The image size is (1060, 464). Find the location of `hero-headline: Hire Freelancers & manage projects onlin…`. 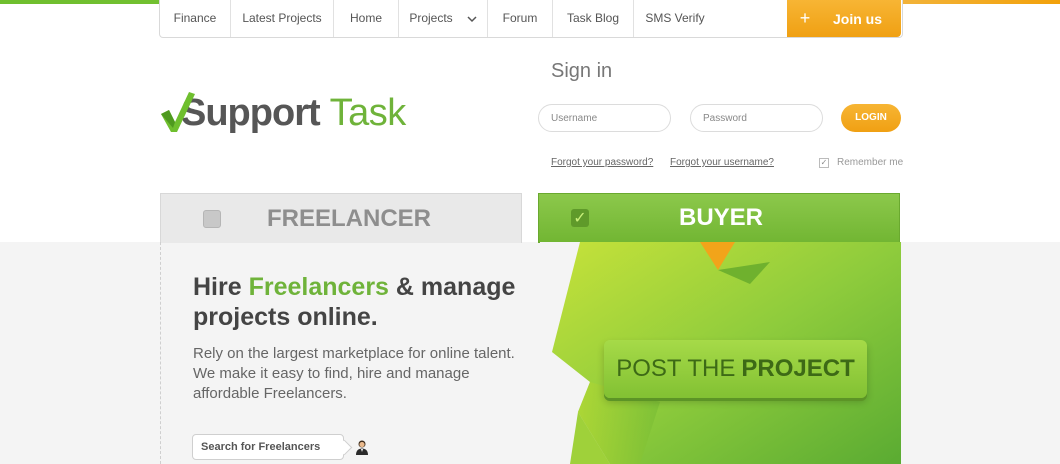

hero-headline: Hire Freelancers & manage projects onlin… is located at coordinates (358, 302).